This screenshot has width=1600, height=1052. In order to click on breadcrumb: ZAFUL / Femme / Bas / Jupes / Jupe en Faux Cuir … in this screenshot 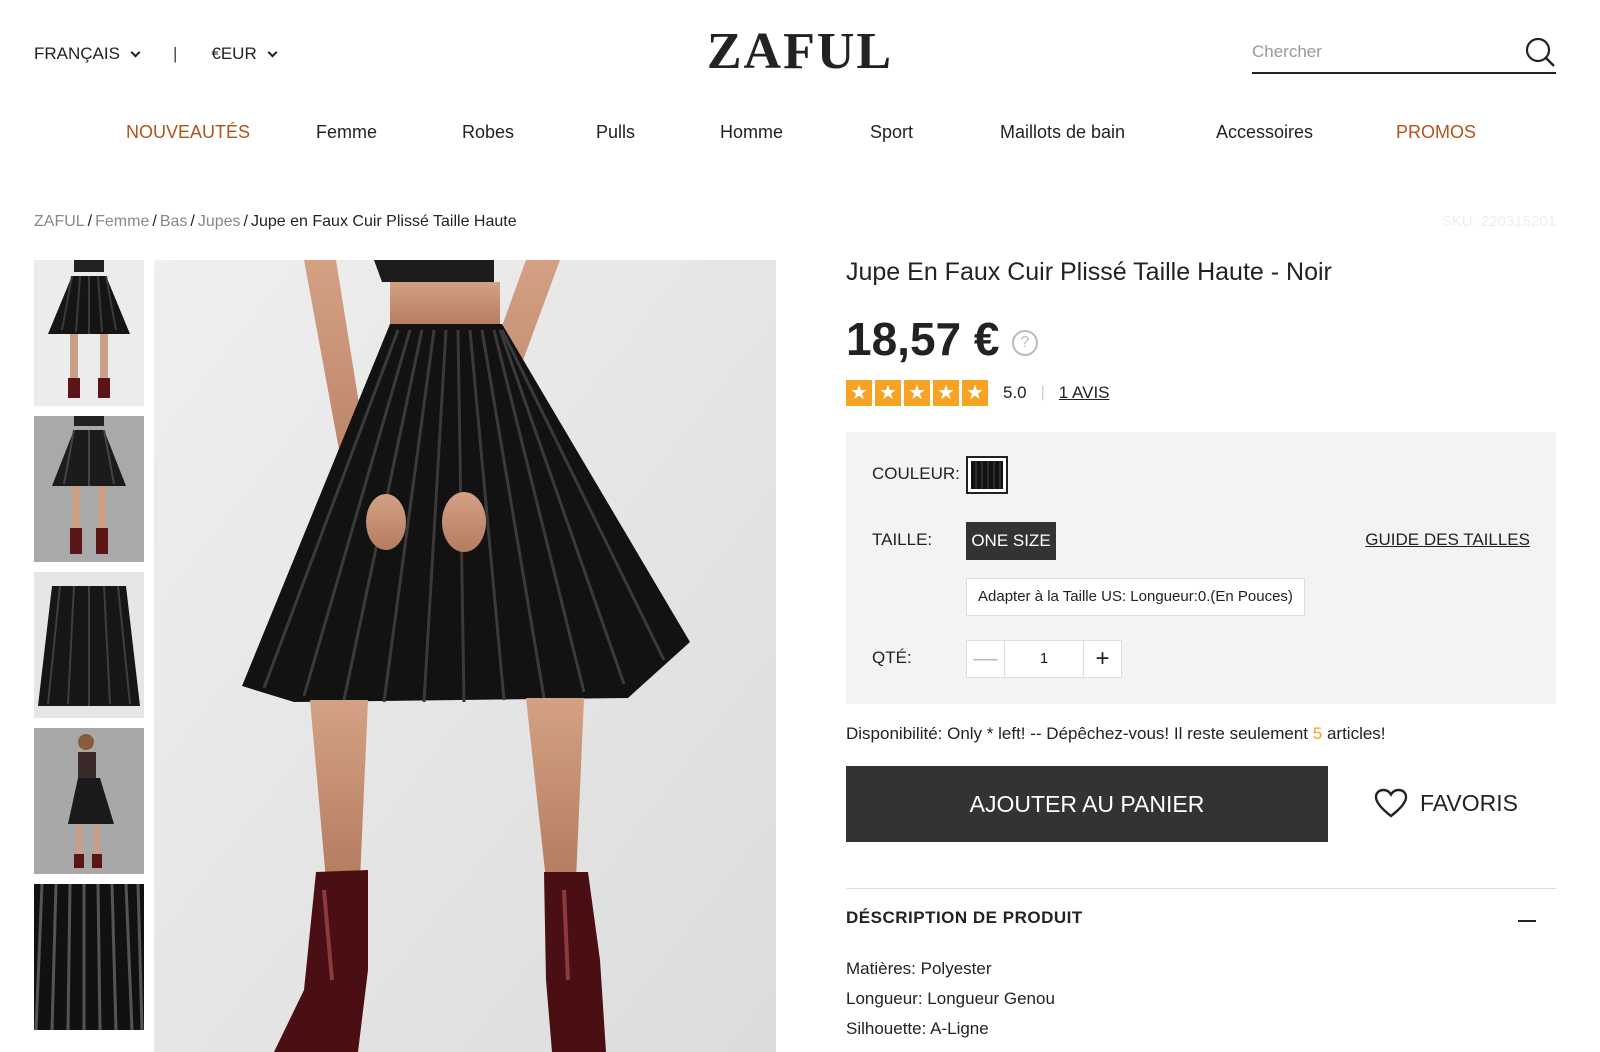, I will do `click(275, 222)`.